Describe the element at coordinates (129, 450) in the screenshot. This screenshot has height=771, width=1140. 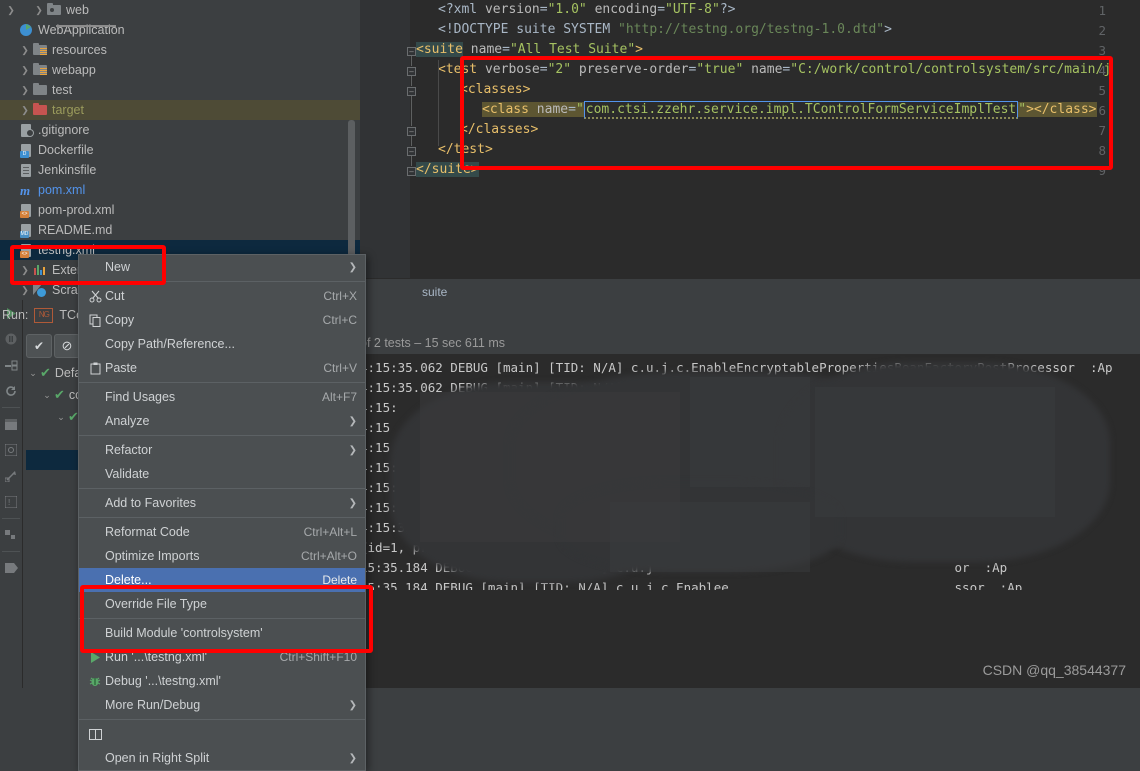
I see `menu-item-label: Refactor` at that location.